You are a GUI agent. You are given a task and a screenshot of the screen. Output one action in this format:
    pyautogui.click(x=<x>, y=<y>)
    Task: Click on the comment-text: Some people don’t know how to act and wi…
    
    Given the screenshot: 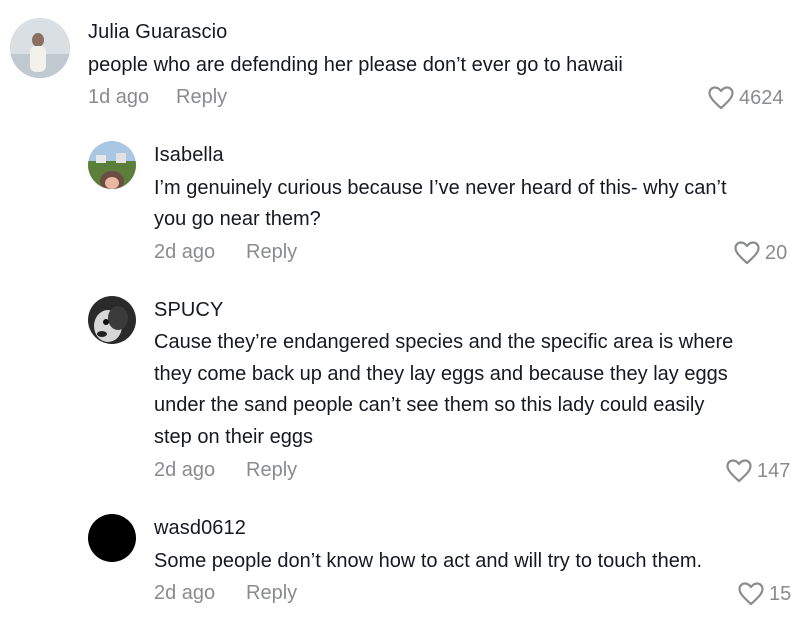 What is the action you would take?
    pyautogui.click(x=428, y=561)
    